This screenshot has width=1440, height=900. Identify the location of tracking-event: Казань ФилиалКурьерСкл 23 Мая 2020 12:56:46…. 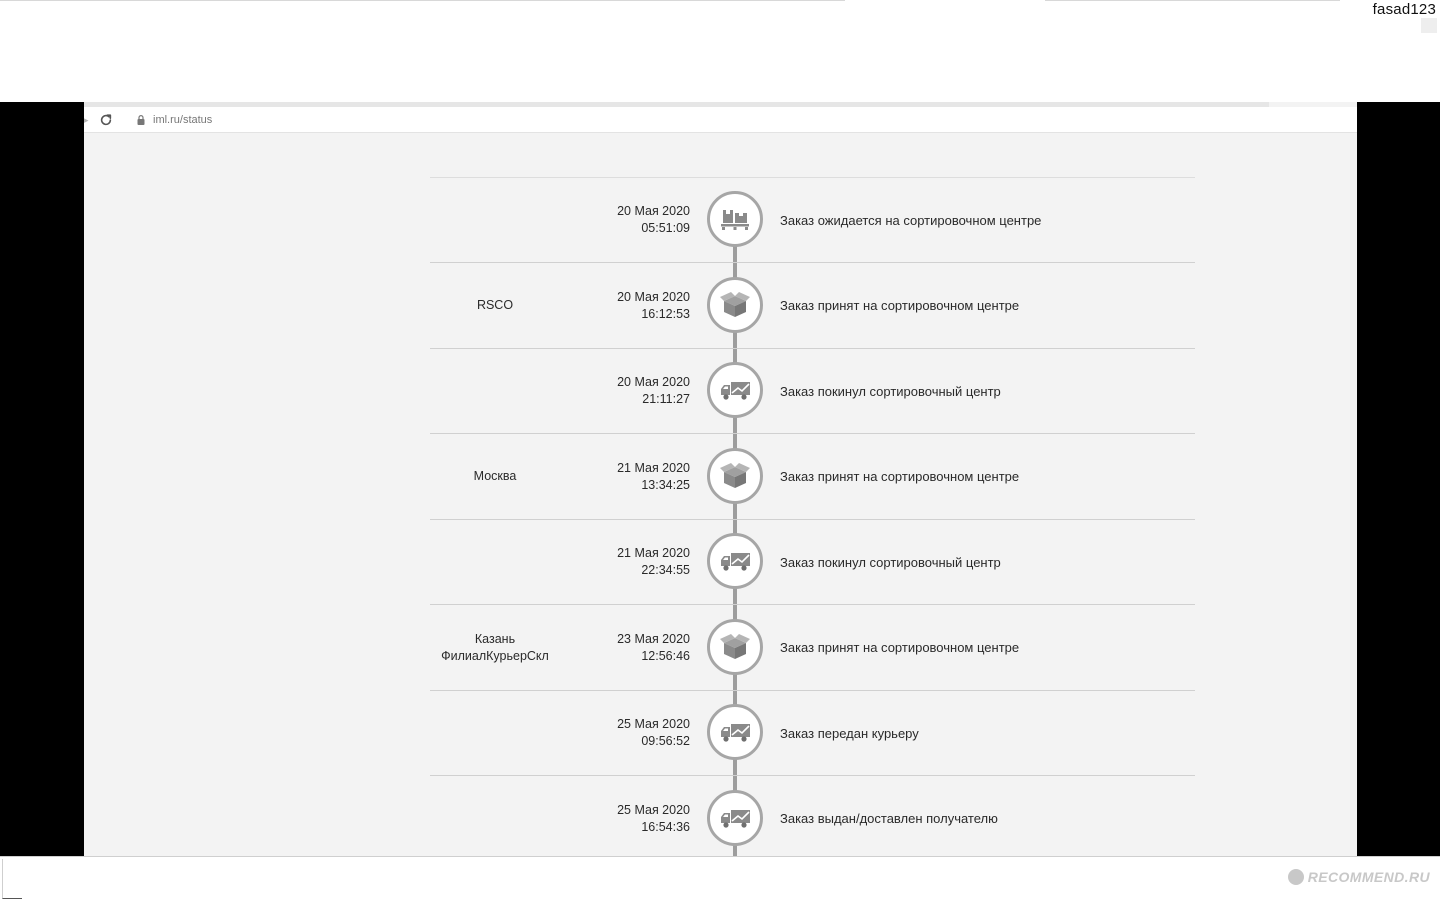
(812, 648).